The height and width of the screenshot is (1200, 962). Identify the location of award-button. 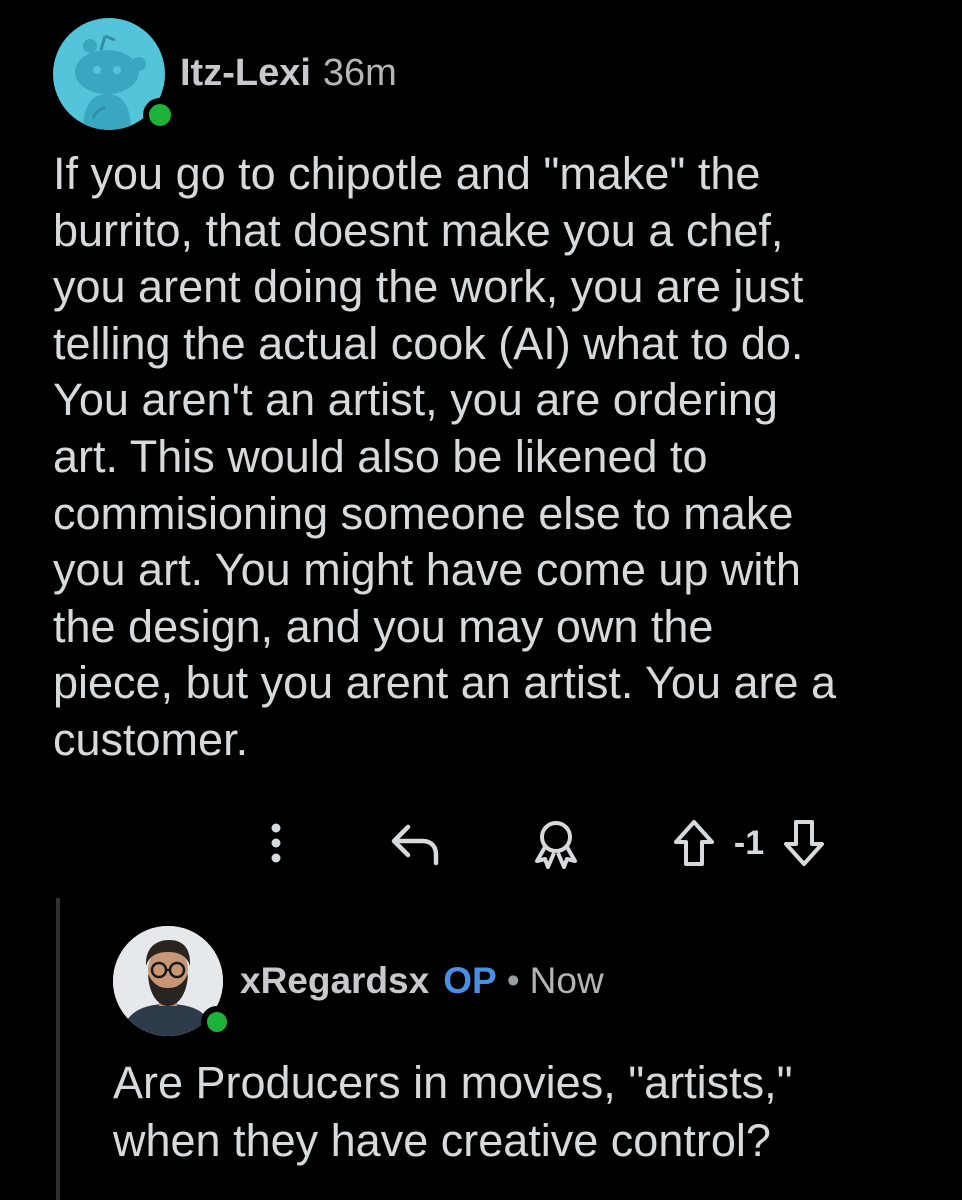
(556, 843).